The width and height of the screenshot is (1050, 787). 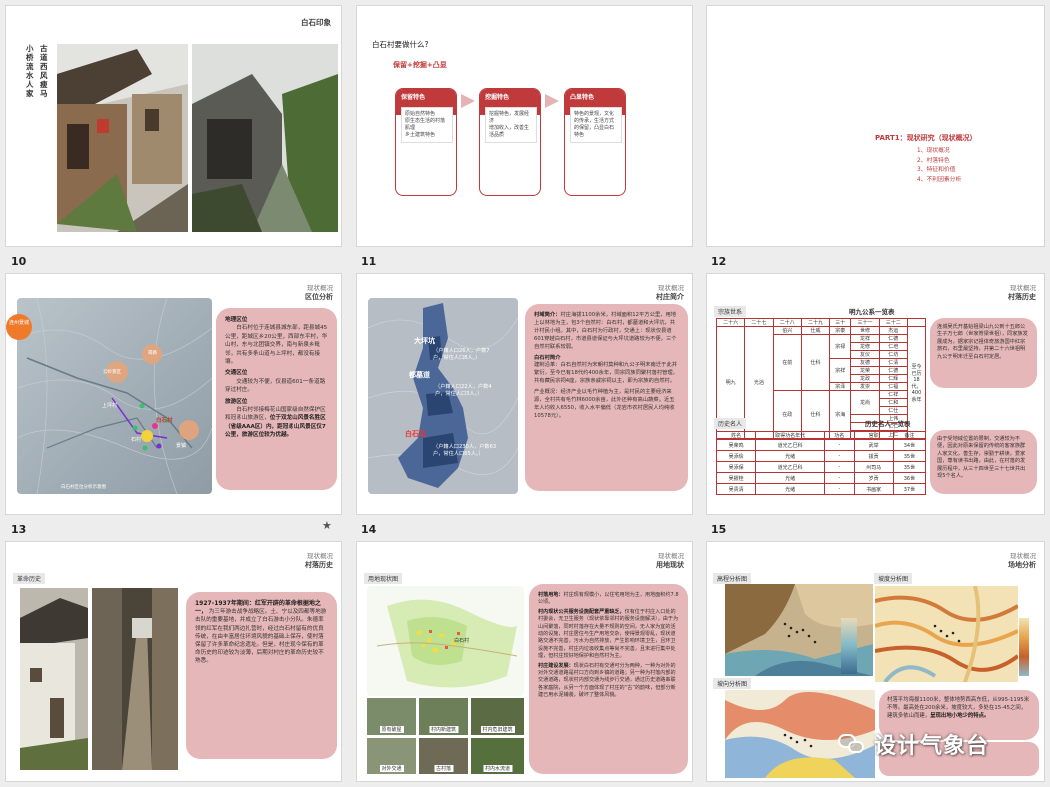 What do you see at coordinates (730, 423) in the screenshot?
I see `section-label: 历史名人` at bounding box center [730, 423].